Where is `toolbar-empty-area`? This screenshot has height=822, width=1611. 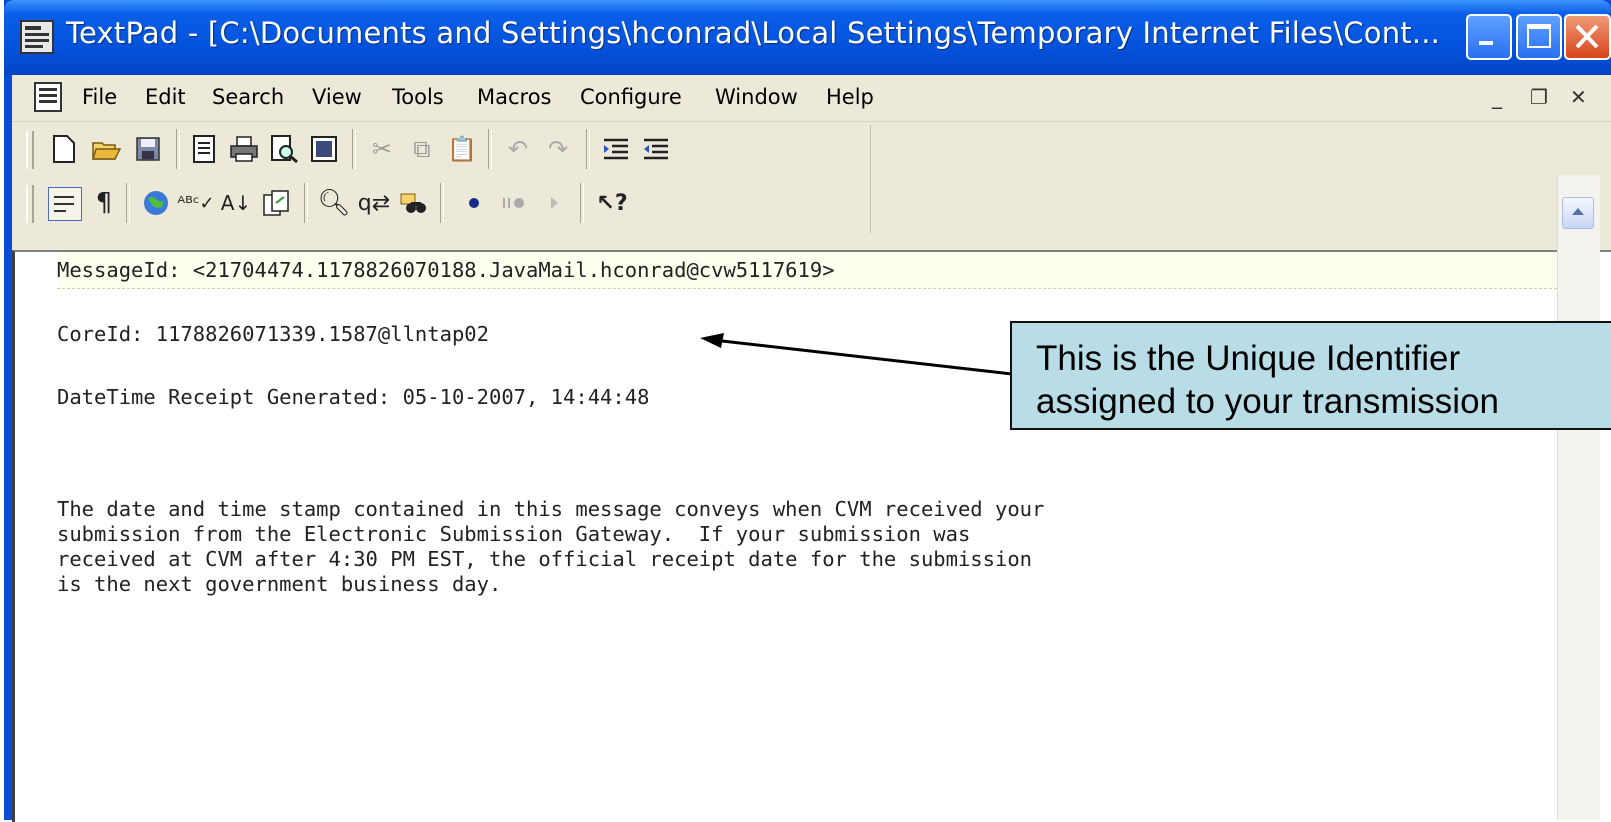
toolbar-empty-area is located at coordinates (1240, 179).